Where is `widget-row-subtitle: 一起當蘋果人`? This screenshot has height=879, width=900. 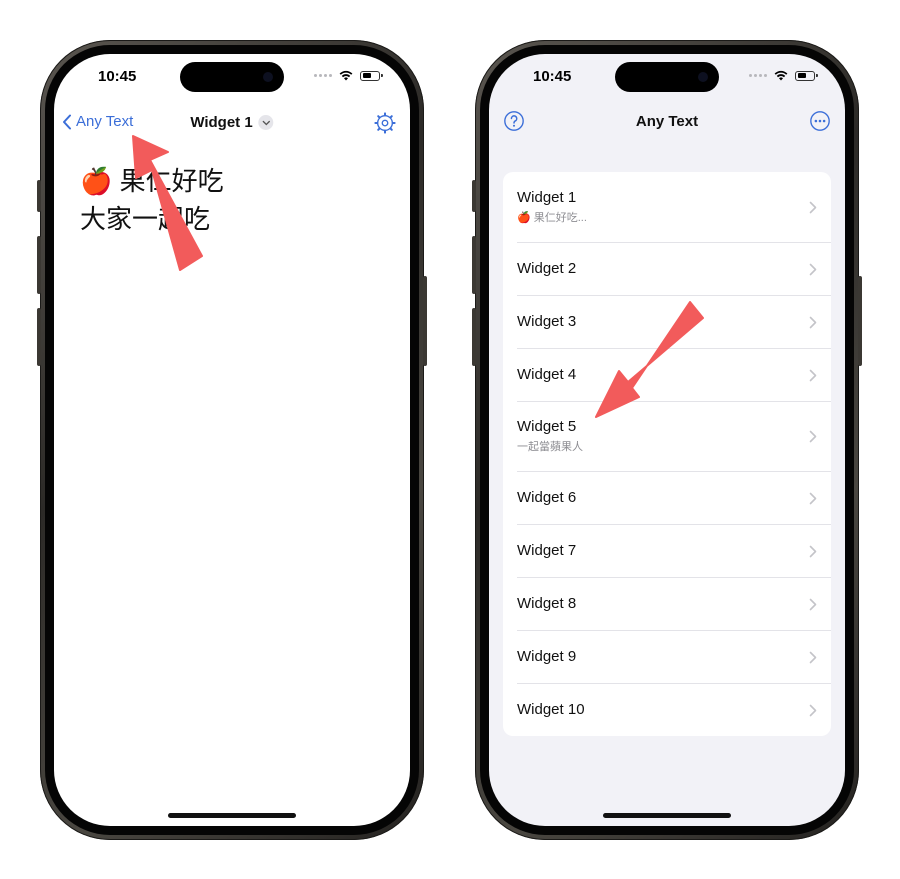
widget-row-subtitle: 一起當蘋果人 is located at coordinates (550, 447).